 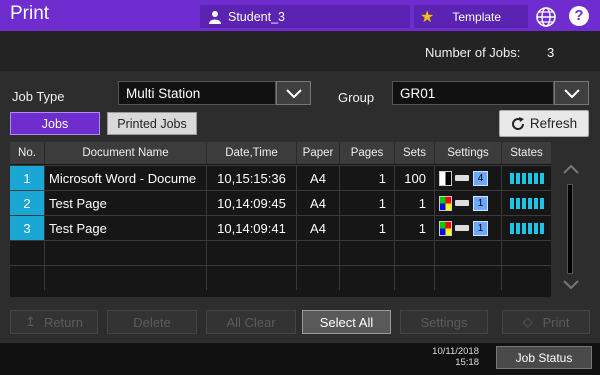 I want to click on date-text: 10/11/2018, so click(x=455, y=351).